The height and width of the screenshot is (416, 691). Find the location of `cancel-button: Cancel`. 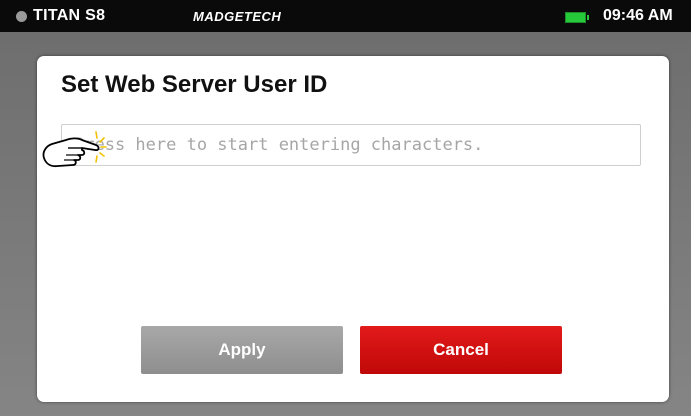

cancel-button: Cancel is located at coordinates (461, 350).